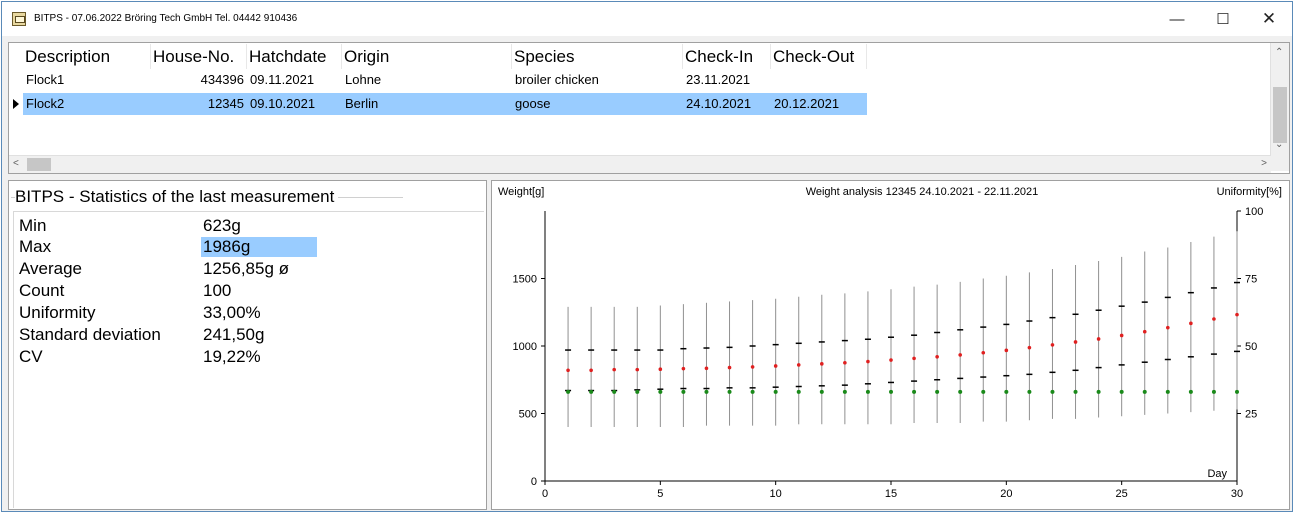  What do you see at coordinates (51, 268) in the screenshot?
I see `stat-label: Average` at bounding box center [51, 268].